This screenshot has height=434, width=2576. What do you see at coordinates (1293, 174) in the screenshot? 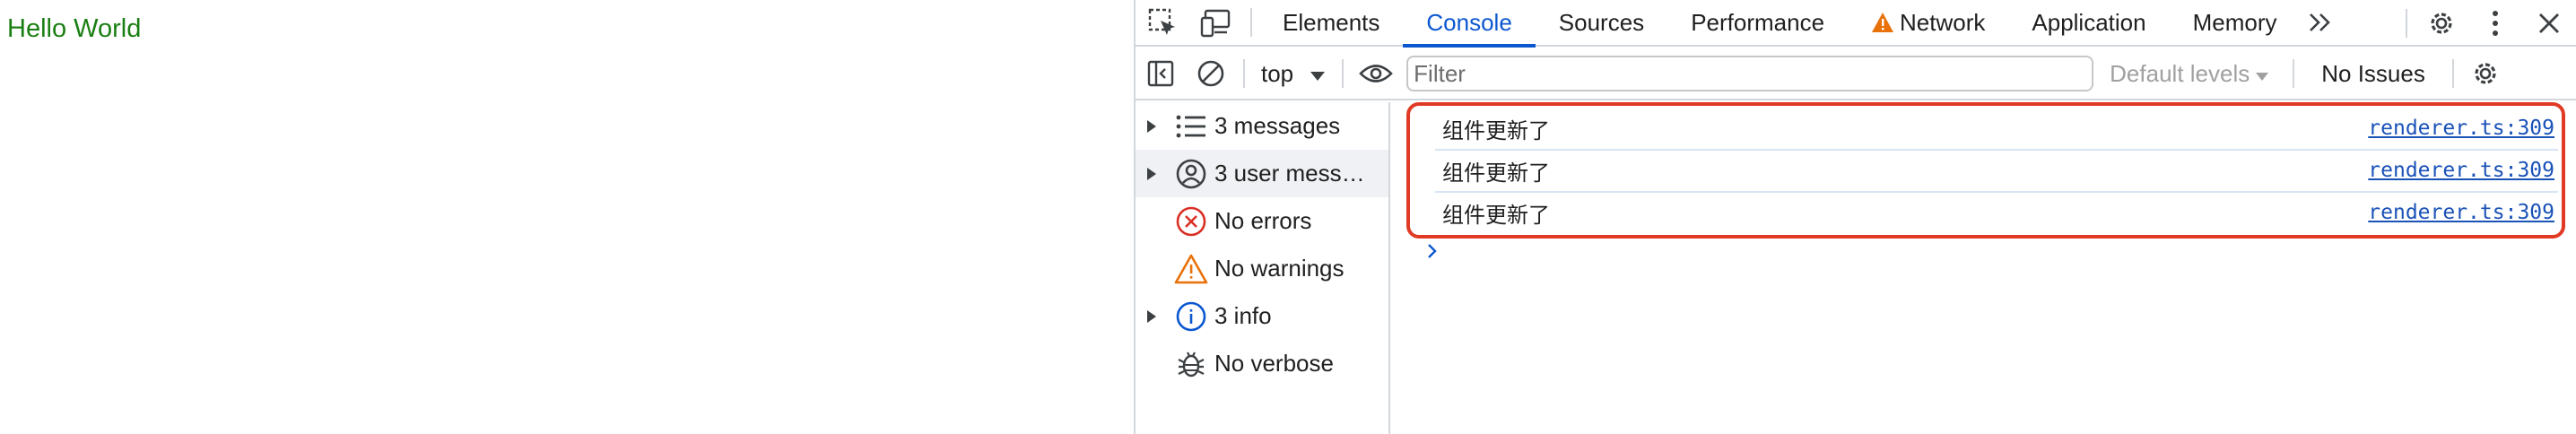
I see `sidebar-item-label: 3 user messages` at bounding box center [1293, 174].